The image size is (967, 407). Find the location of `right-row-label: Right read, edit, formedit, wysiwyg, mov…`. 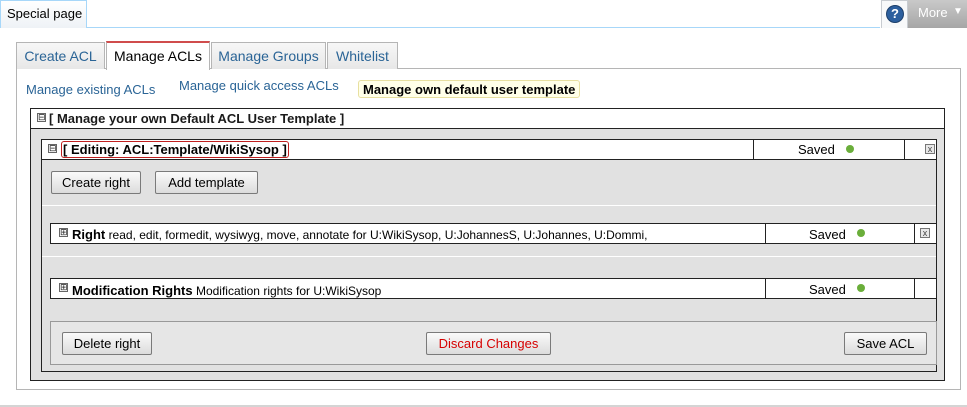

right-row-label: Right read, edit, formedit, wysiwyg, mov… is located at coordinates (359, 234).